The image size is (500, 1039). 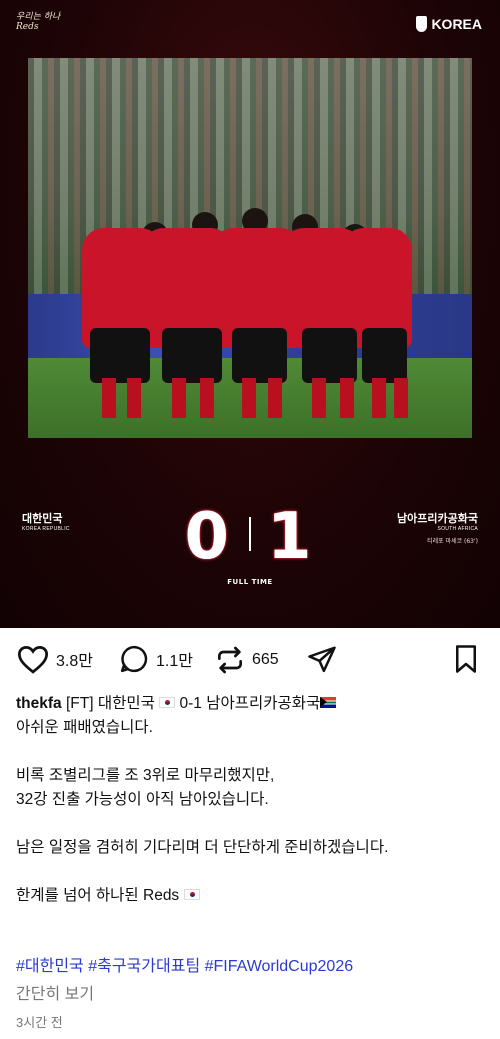 I want to click on show-less-link: 간단히 보기, so click(x=55, y=992).